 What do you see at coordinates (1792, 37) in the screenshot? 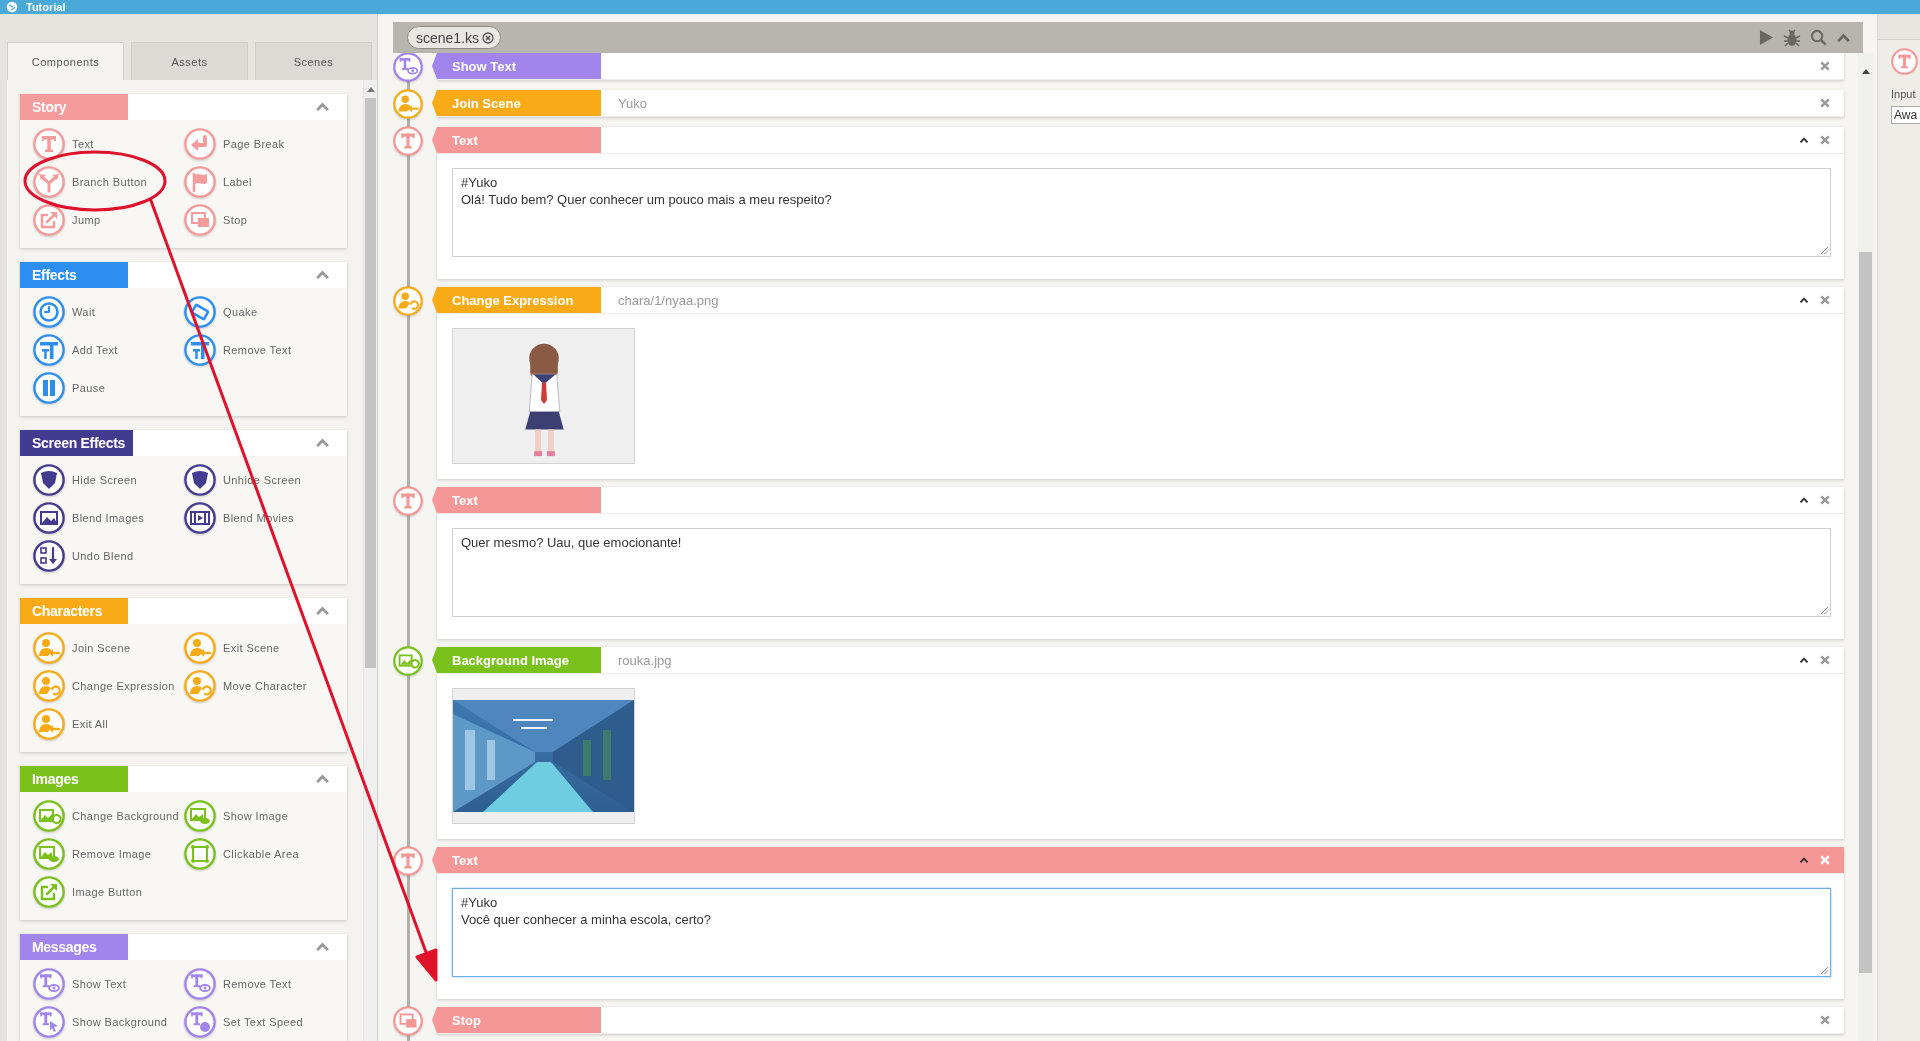
I see `bug-icon` at bounding box center [1792, 37].